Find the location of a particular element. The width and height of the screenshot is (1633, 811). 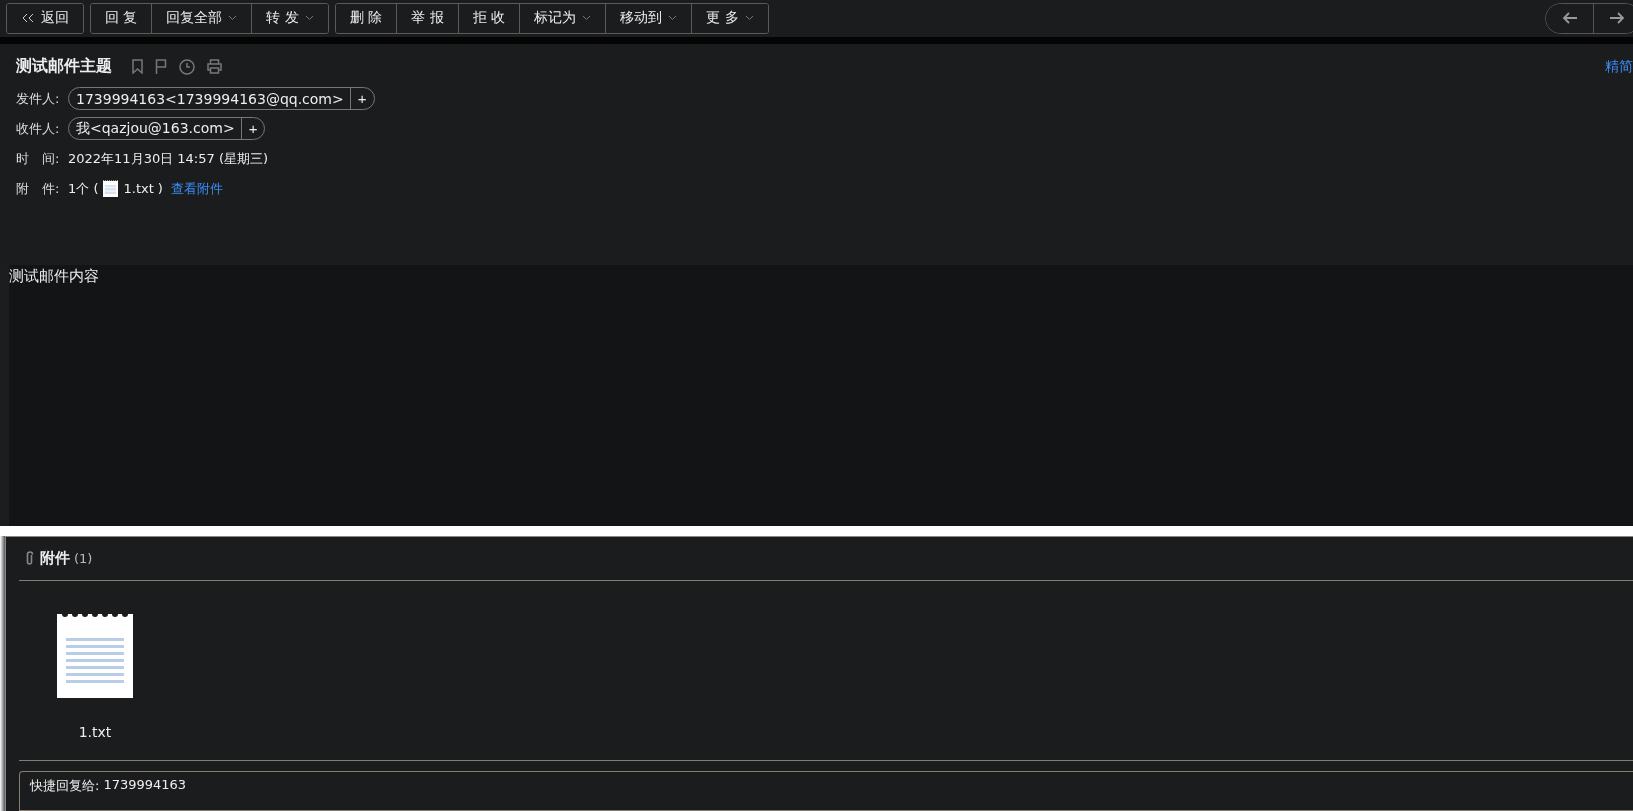

field-label: 收件人: is located at coordinates (38, 128).